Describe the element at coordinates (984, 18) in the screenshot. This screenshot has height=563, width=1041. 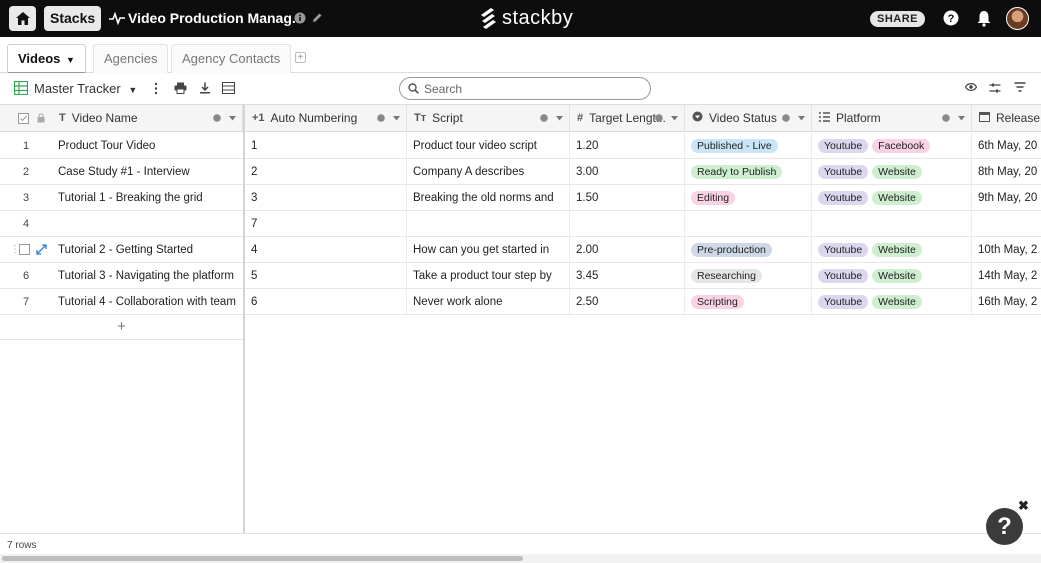
I see `bell-icon` at that location.